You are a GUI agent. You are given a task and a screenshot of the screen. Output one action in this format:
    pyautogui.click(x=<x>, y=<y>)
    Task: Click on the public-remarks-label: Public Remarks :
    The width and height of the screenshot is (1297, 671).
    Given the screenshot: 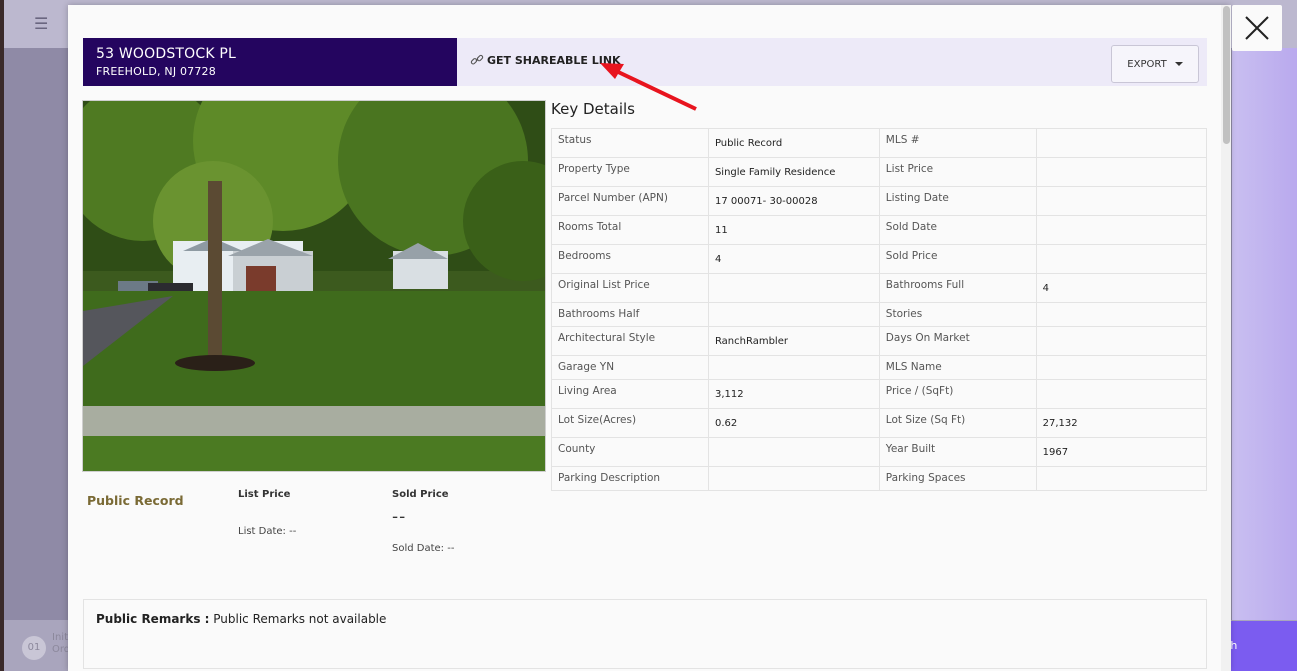 What is the action you would take?
    pyautogui.click(x=153, y=619)
    